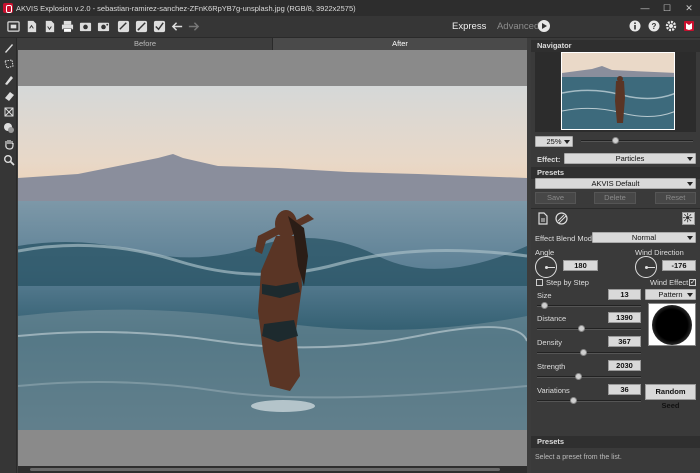 The height and width of the screenshot is (473, 700). Describe the element at coordinates (667, 8) in the screenshot. I see `maximize-button: ☐` at that location.